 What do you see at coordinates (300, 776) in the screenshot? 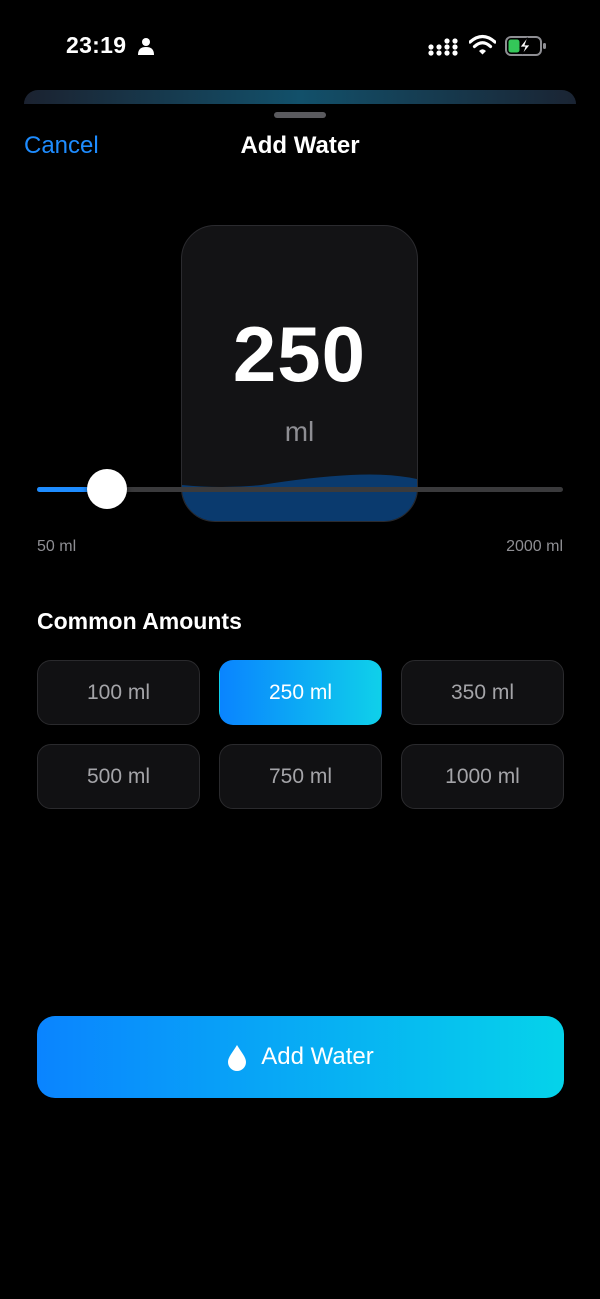
I see `amount-chip-750: 750 ml` at bounding box center [300, 776].